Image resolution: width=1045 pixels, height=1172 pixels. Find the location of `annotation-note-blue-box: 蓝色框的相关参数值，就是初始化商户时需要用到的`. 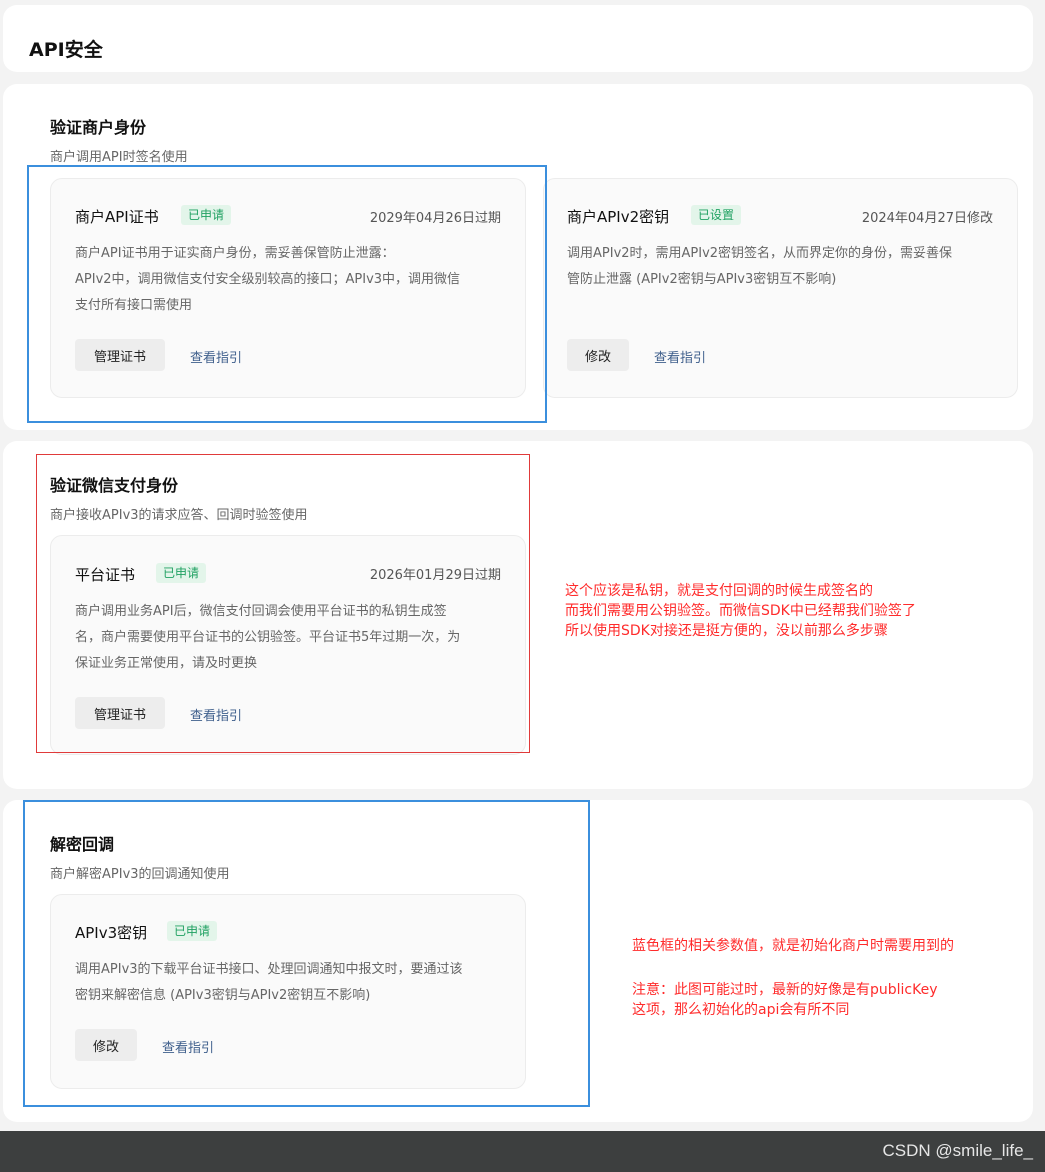

annotation-note-blue-box: 蓝色框的相关参数值，就是初始化商户时需要用到的 is located at coordinates (793, 946).